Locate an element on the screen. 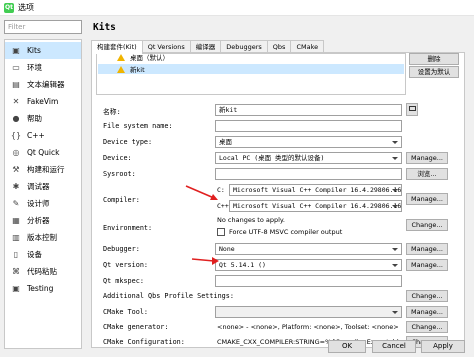  build-run-icon: ⚒ is located at coordinates (16, 169).